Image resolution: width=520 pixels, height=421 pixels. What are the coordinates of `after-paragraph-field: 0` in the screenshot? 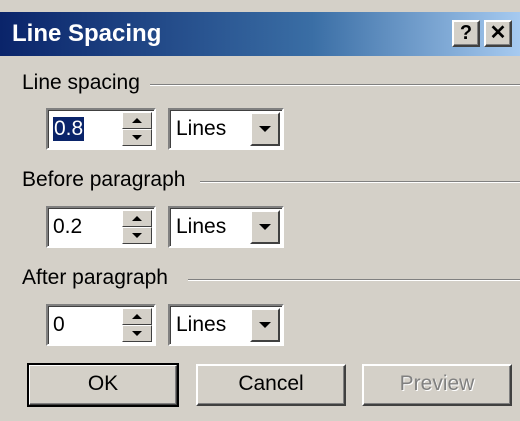 It's located at (101, 325).